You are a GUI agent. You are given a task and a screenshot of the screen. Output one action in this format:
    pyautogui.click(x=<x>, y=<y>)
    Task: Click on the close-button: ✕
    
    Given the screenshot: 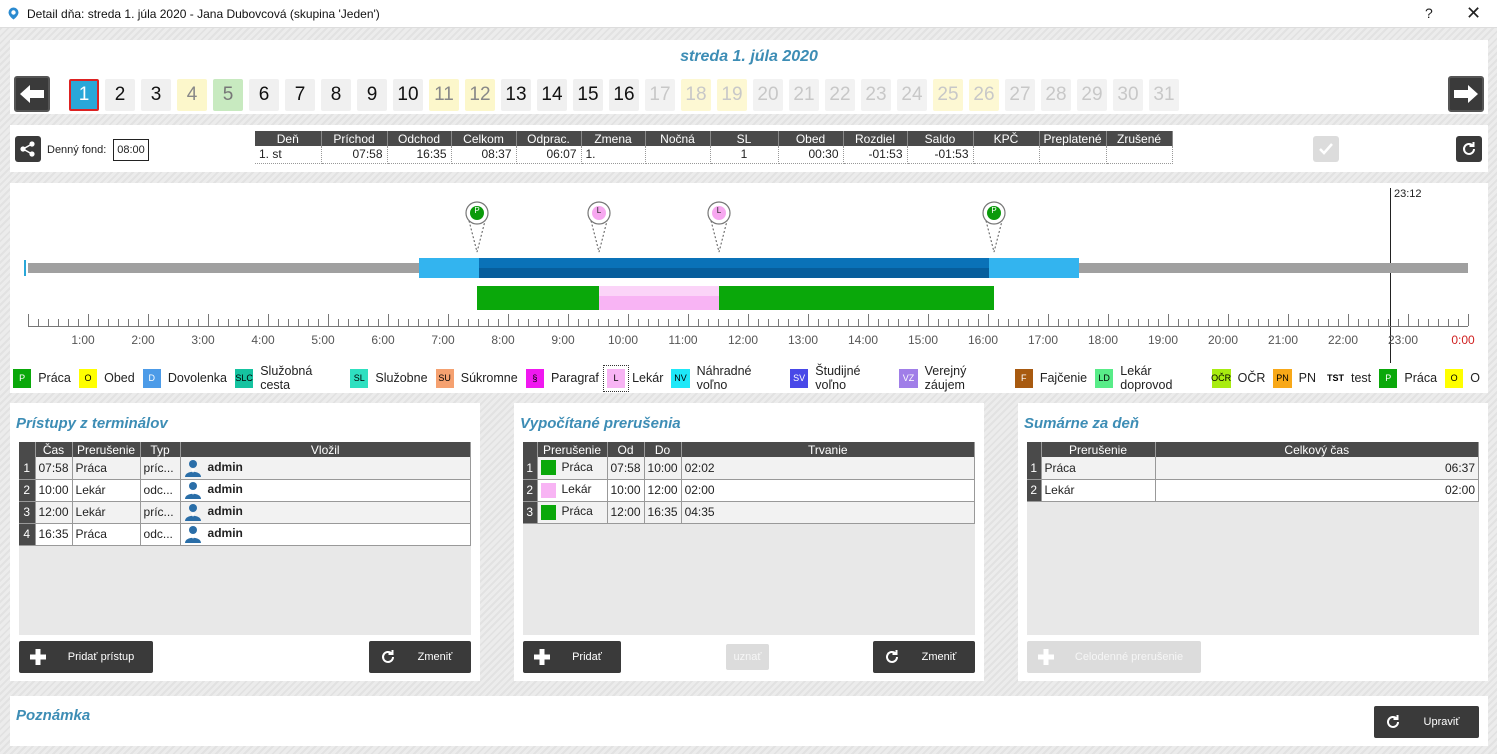 What is the action you would take?
    pyautogui.click(x=1473, y=13)
    